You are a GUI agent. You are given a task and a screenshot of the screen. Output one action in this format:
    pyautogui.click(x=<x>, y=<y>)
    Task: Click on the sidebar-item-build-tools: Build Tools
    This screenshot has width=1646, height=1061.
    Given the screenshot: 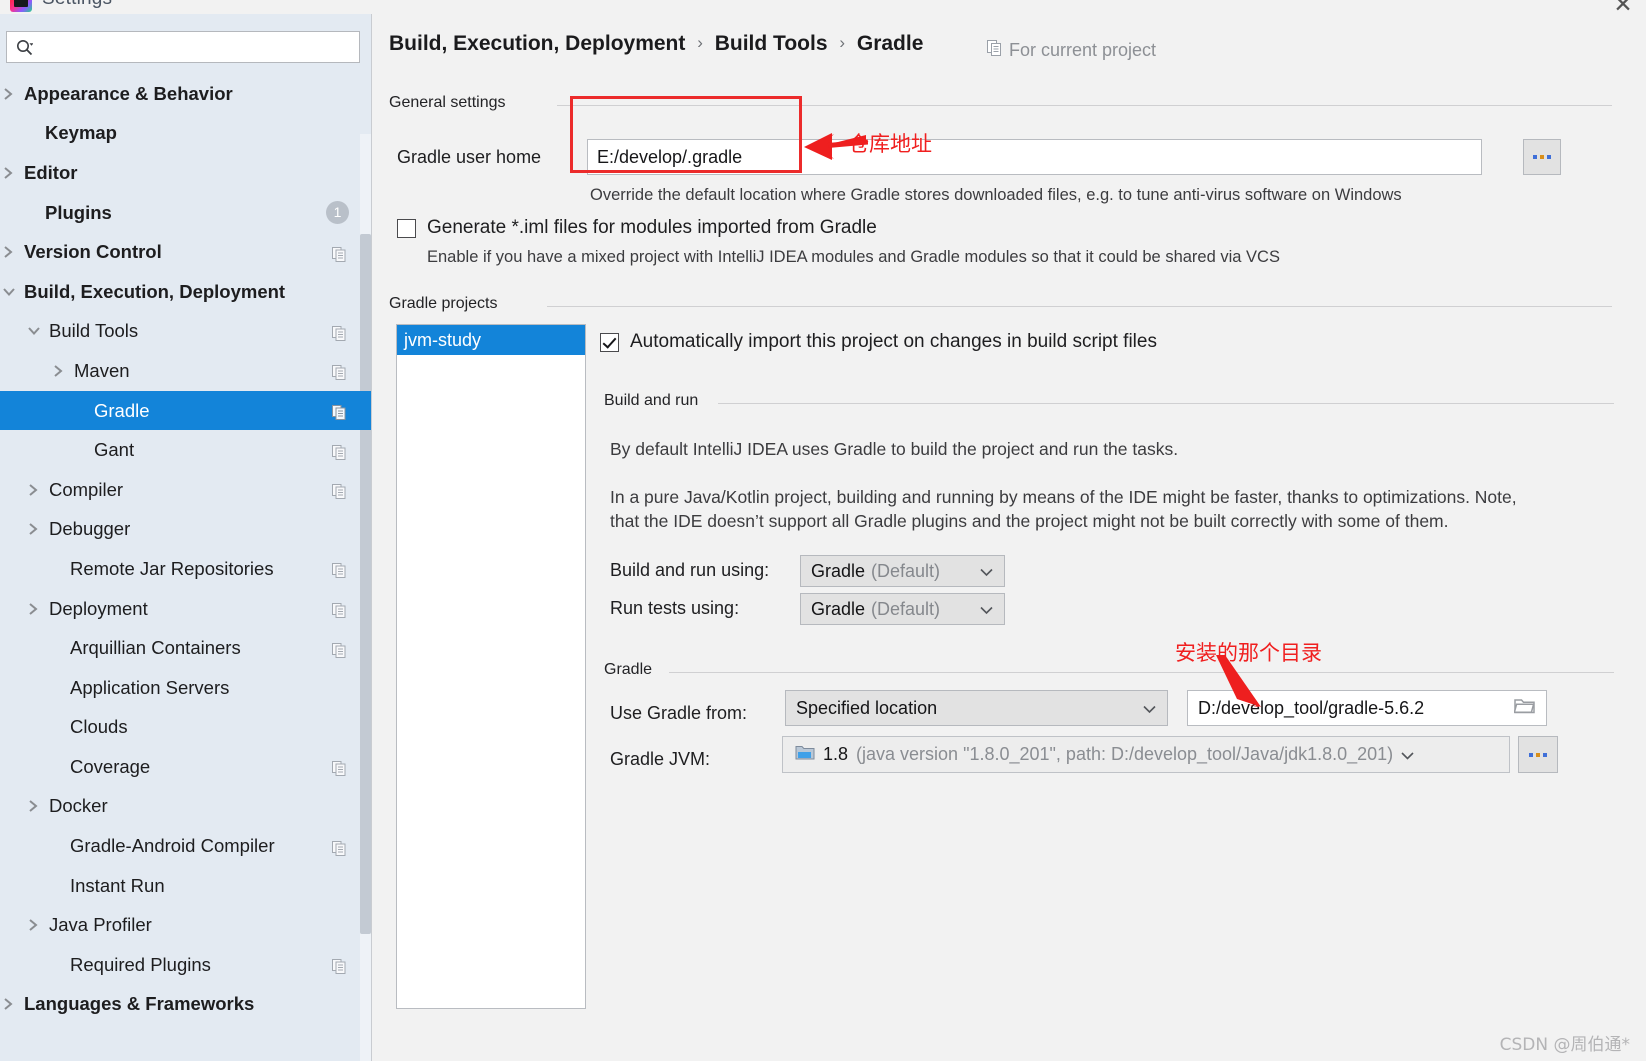 What is the action you would take?
    pyautogui.click(x=185, y=332)
    